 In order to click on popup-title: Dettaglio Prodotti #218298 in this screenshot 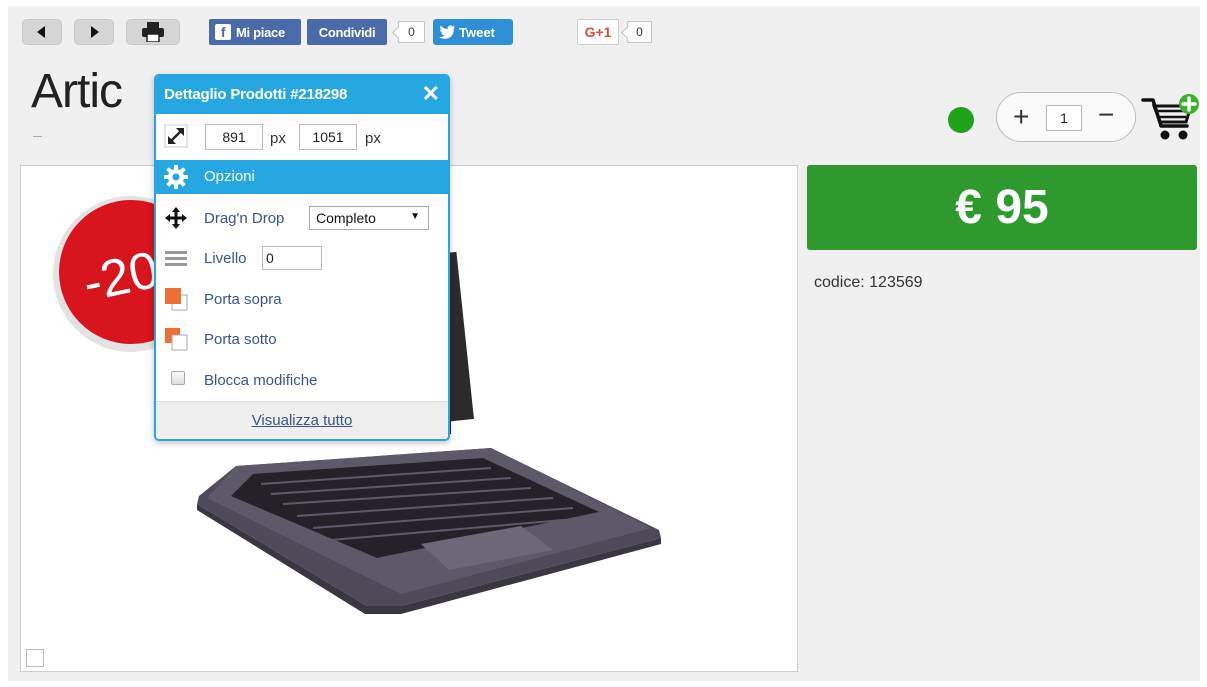, I will do `click(256, 94)`.